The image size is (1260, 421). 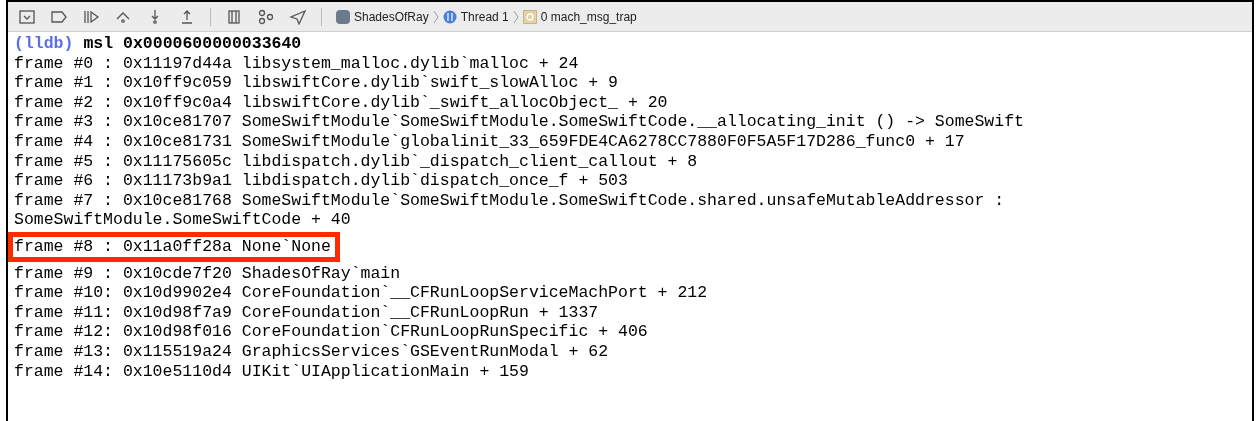 What do you see at coordinates (91, 16) in the screenshot?
I see `continue-icon` at bounding box center [91, 16].